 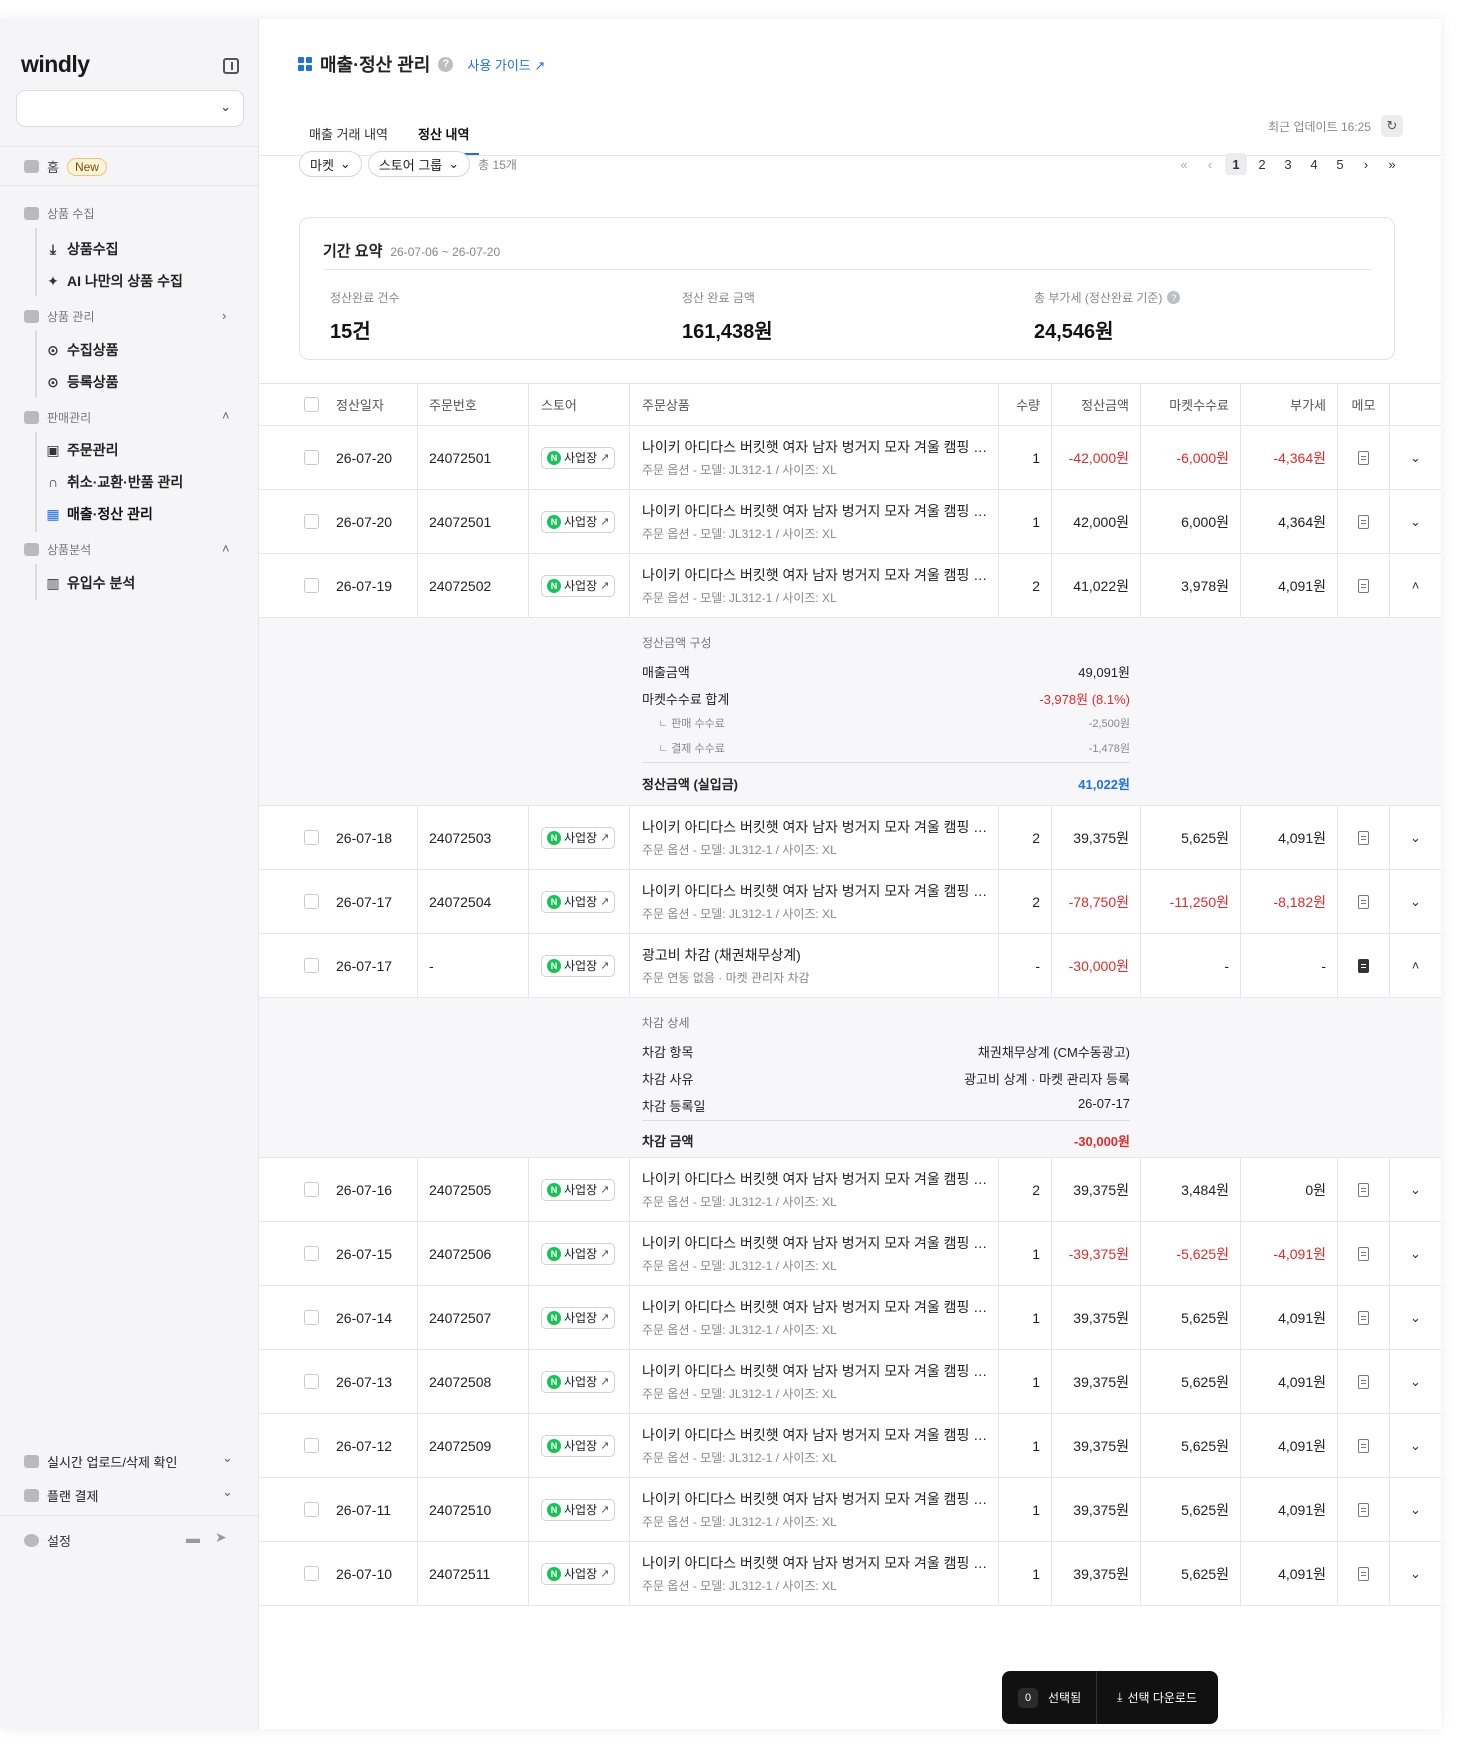 I want to click on refresh-icon: ↻, so click(x=1392, y=126).